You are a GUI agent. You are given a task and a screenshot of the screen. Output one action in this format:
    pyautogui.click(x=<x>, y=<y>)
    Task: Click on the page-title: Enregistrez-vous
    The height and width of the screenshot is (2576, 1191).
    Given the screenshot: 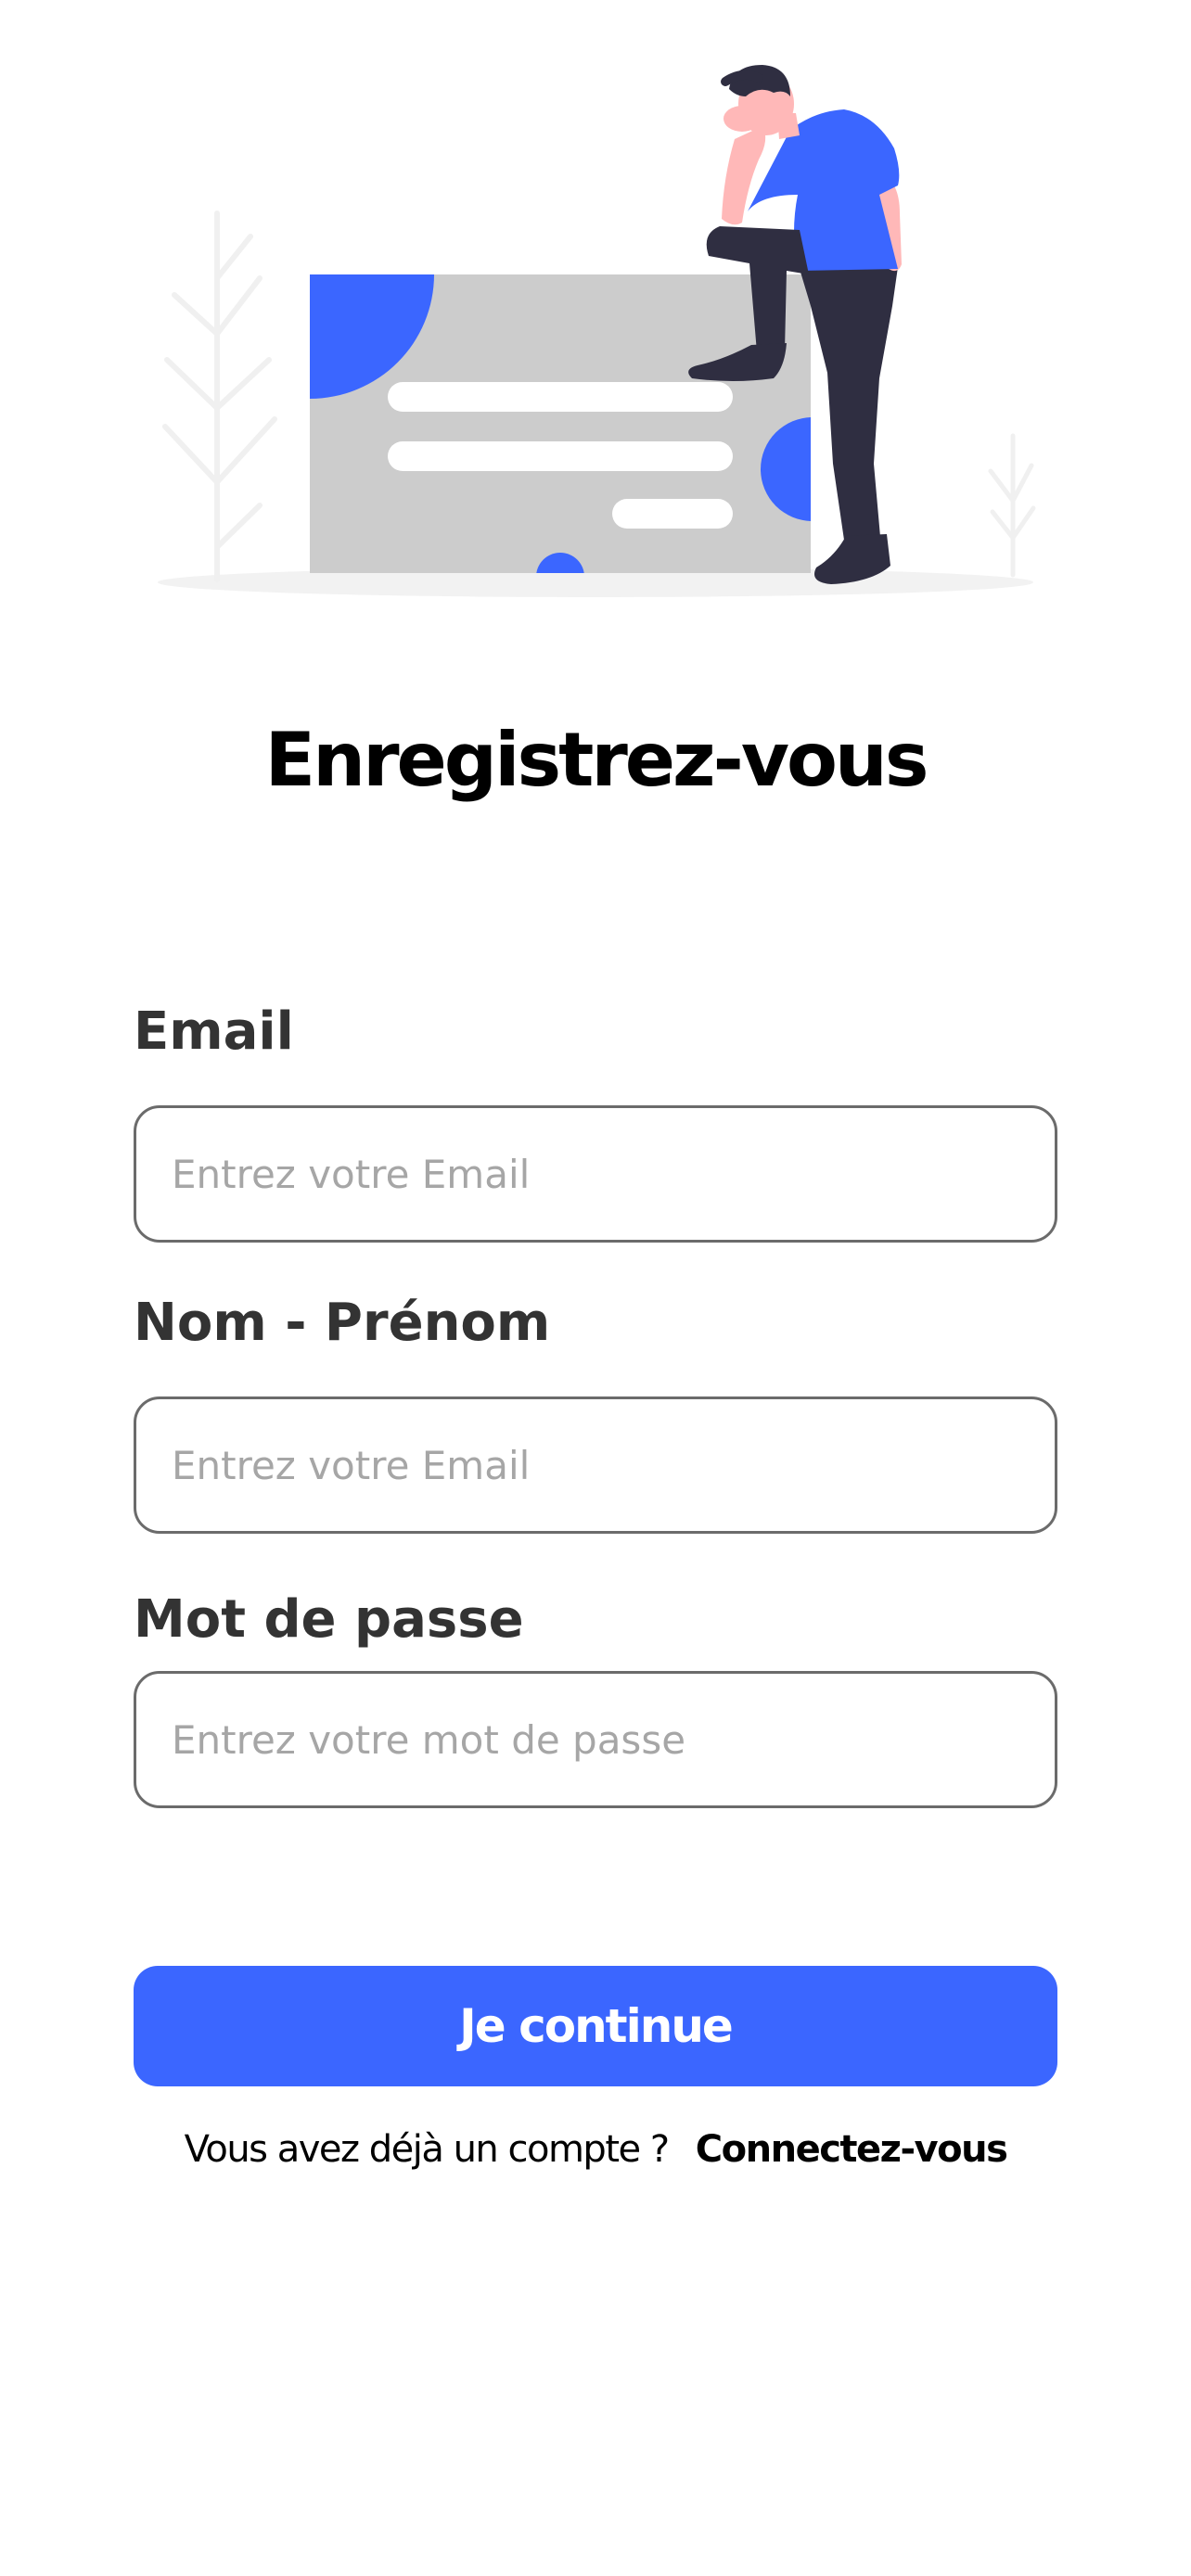 What is the action you would take?
    pyautogui.click(x=596, y=760)
    